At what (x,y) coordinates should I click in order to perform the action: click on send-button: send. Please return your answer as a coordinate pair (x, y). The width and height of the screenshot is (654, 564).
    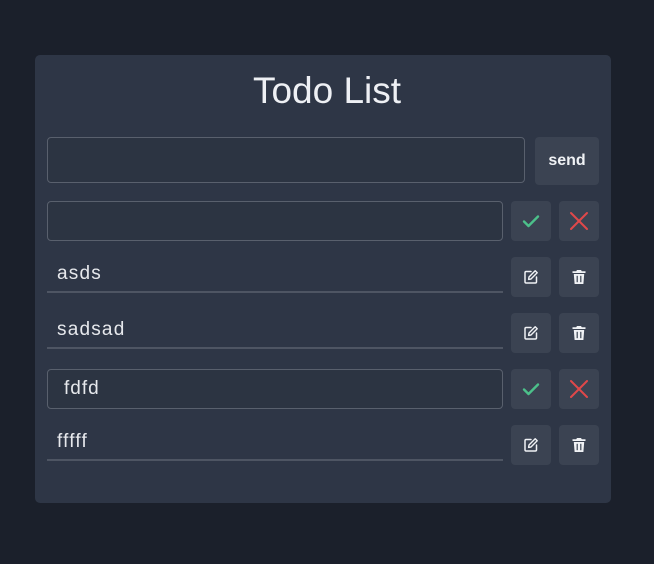
    Looking at the image, I should click on (567, 161).